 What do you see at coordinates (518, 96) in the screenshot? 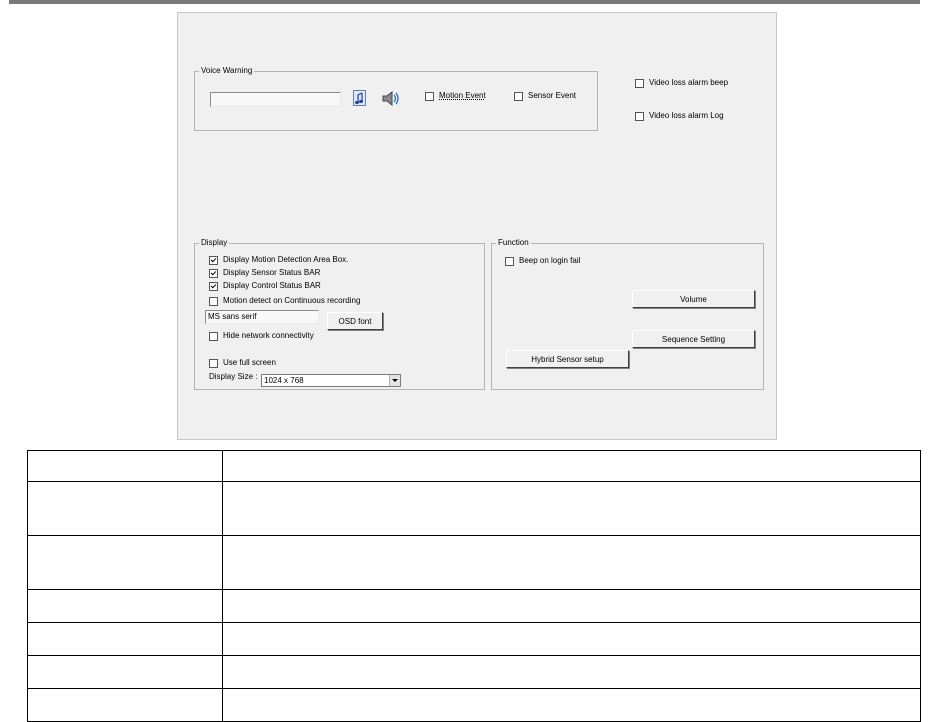
I see `sensor-event-box` at bounding box center [518, 96].